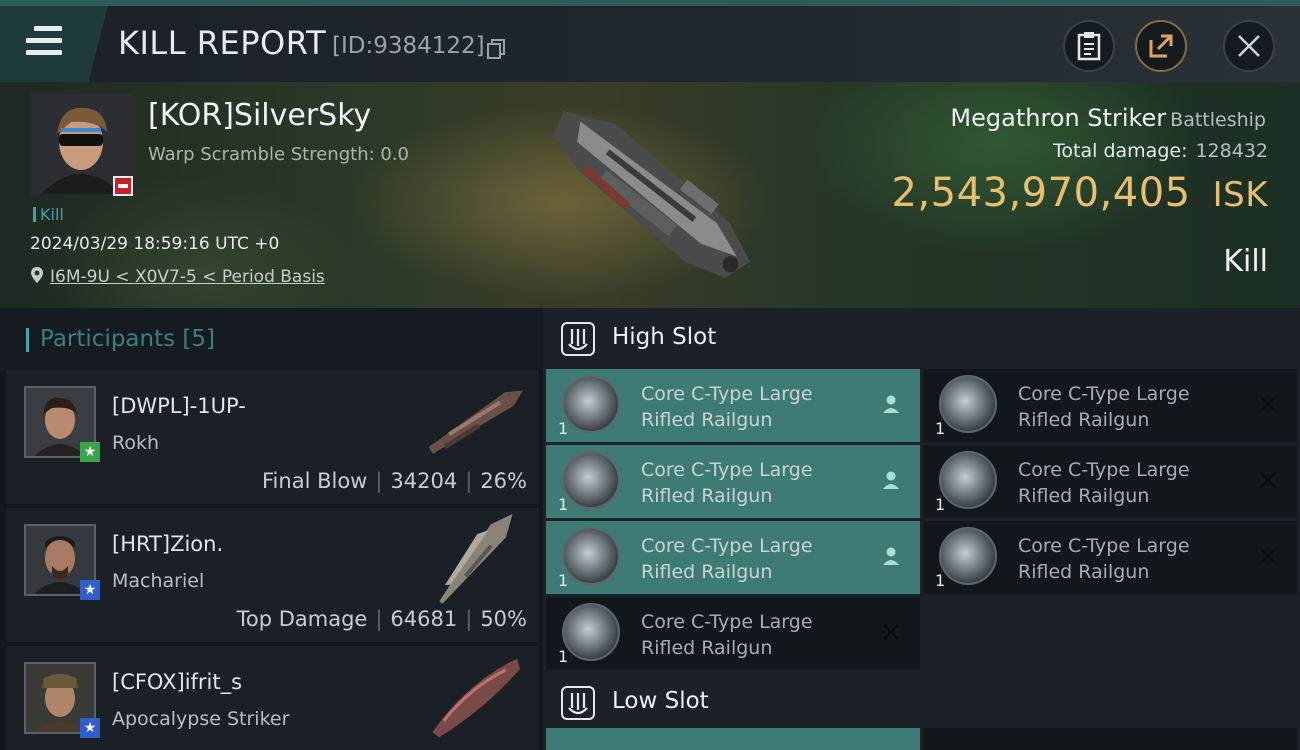 The height and width of the screenshot is (750, 1300). I want to click on participant-ship: Machariel, so click(158, 581).